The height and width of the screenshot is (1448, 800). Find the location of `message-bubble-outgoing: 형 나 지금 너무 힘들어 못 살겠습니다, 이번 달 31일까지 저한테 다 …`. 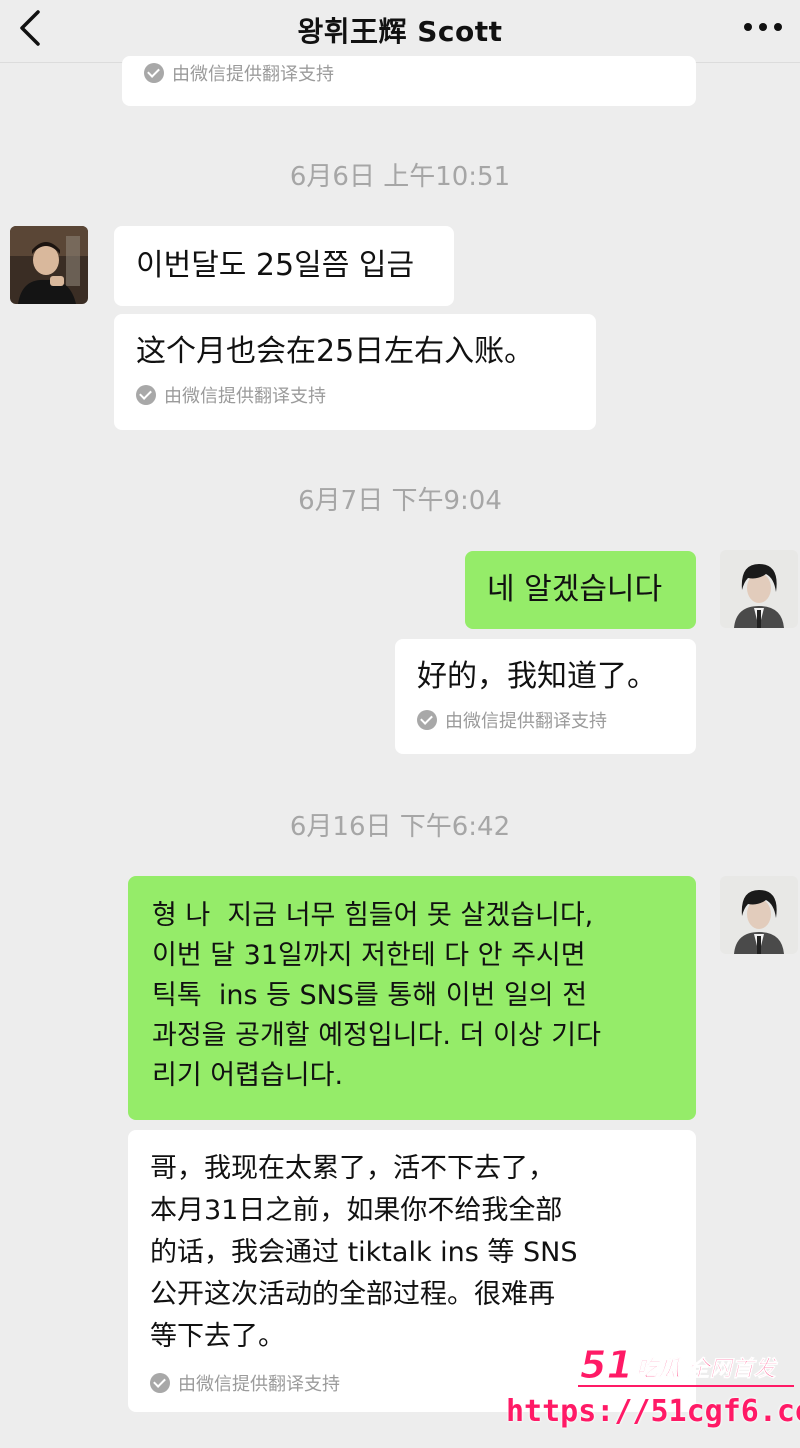

message-bubble-outgoing: 형 나 지금 너무 힘들어 못 살겠습니다, 이번 달 31일까지 저한테 다 … is located at coordinates (412, 998).